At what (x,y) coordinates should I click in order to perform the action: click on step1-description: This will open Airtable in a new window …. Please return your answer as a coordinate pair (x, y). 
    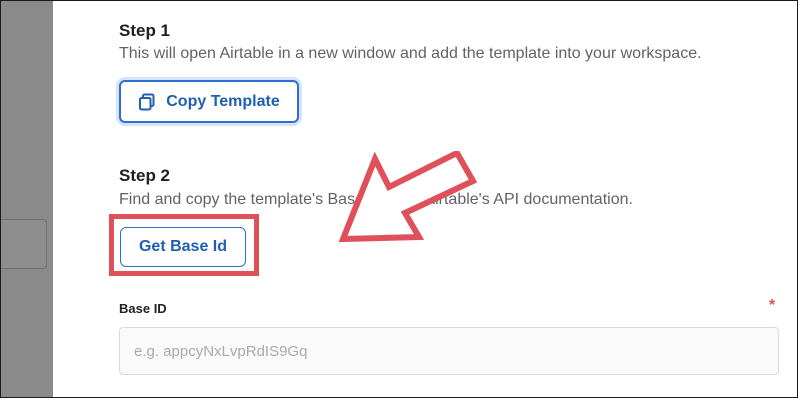
    Looking at the image, I should click on (410, 53).